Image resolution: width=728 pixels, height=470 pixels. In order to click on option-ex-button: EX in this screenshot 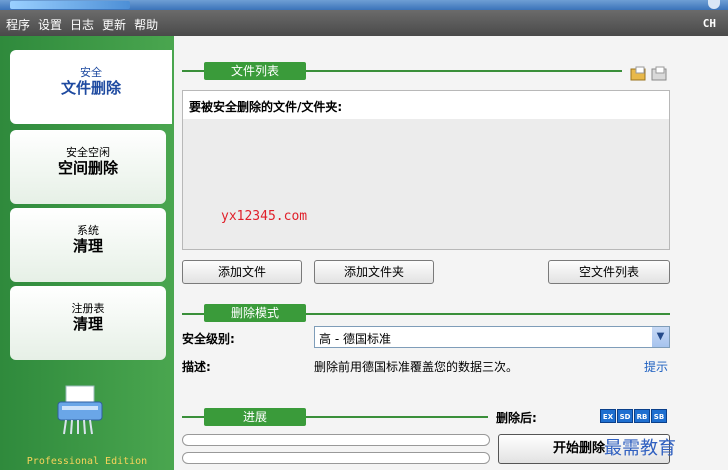, I will do `click(608, 416)`.